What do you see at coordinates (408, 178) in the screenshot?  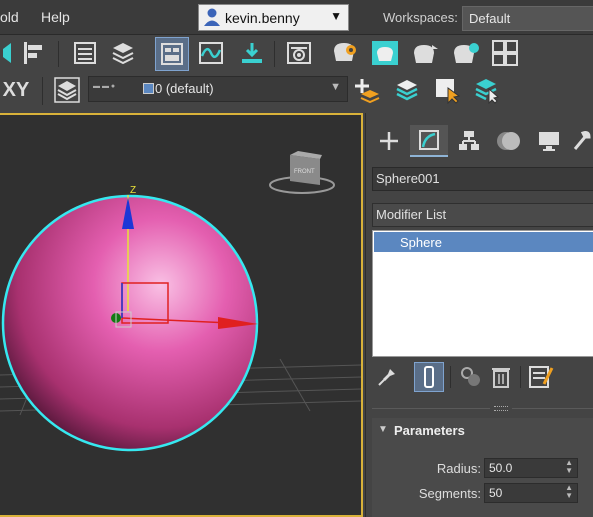 I see `object-name-value: Sphere001` at bounding box center [408, 178].